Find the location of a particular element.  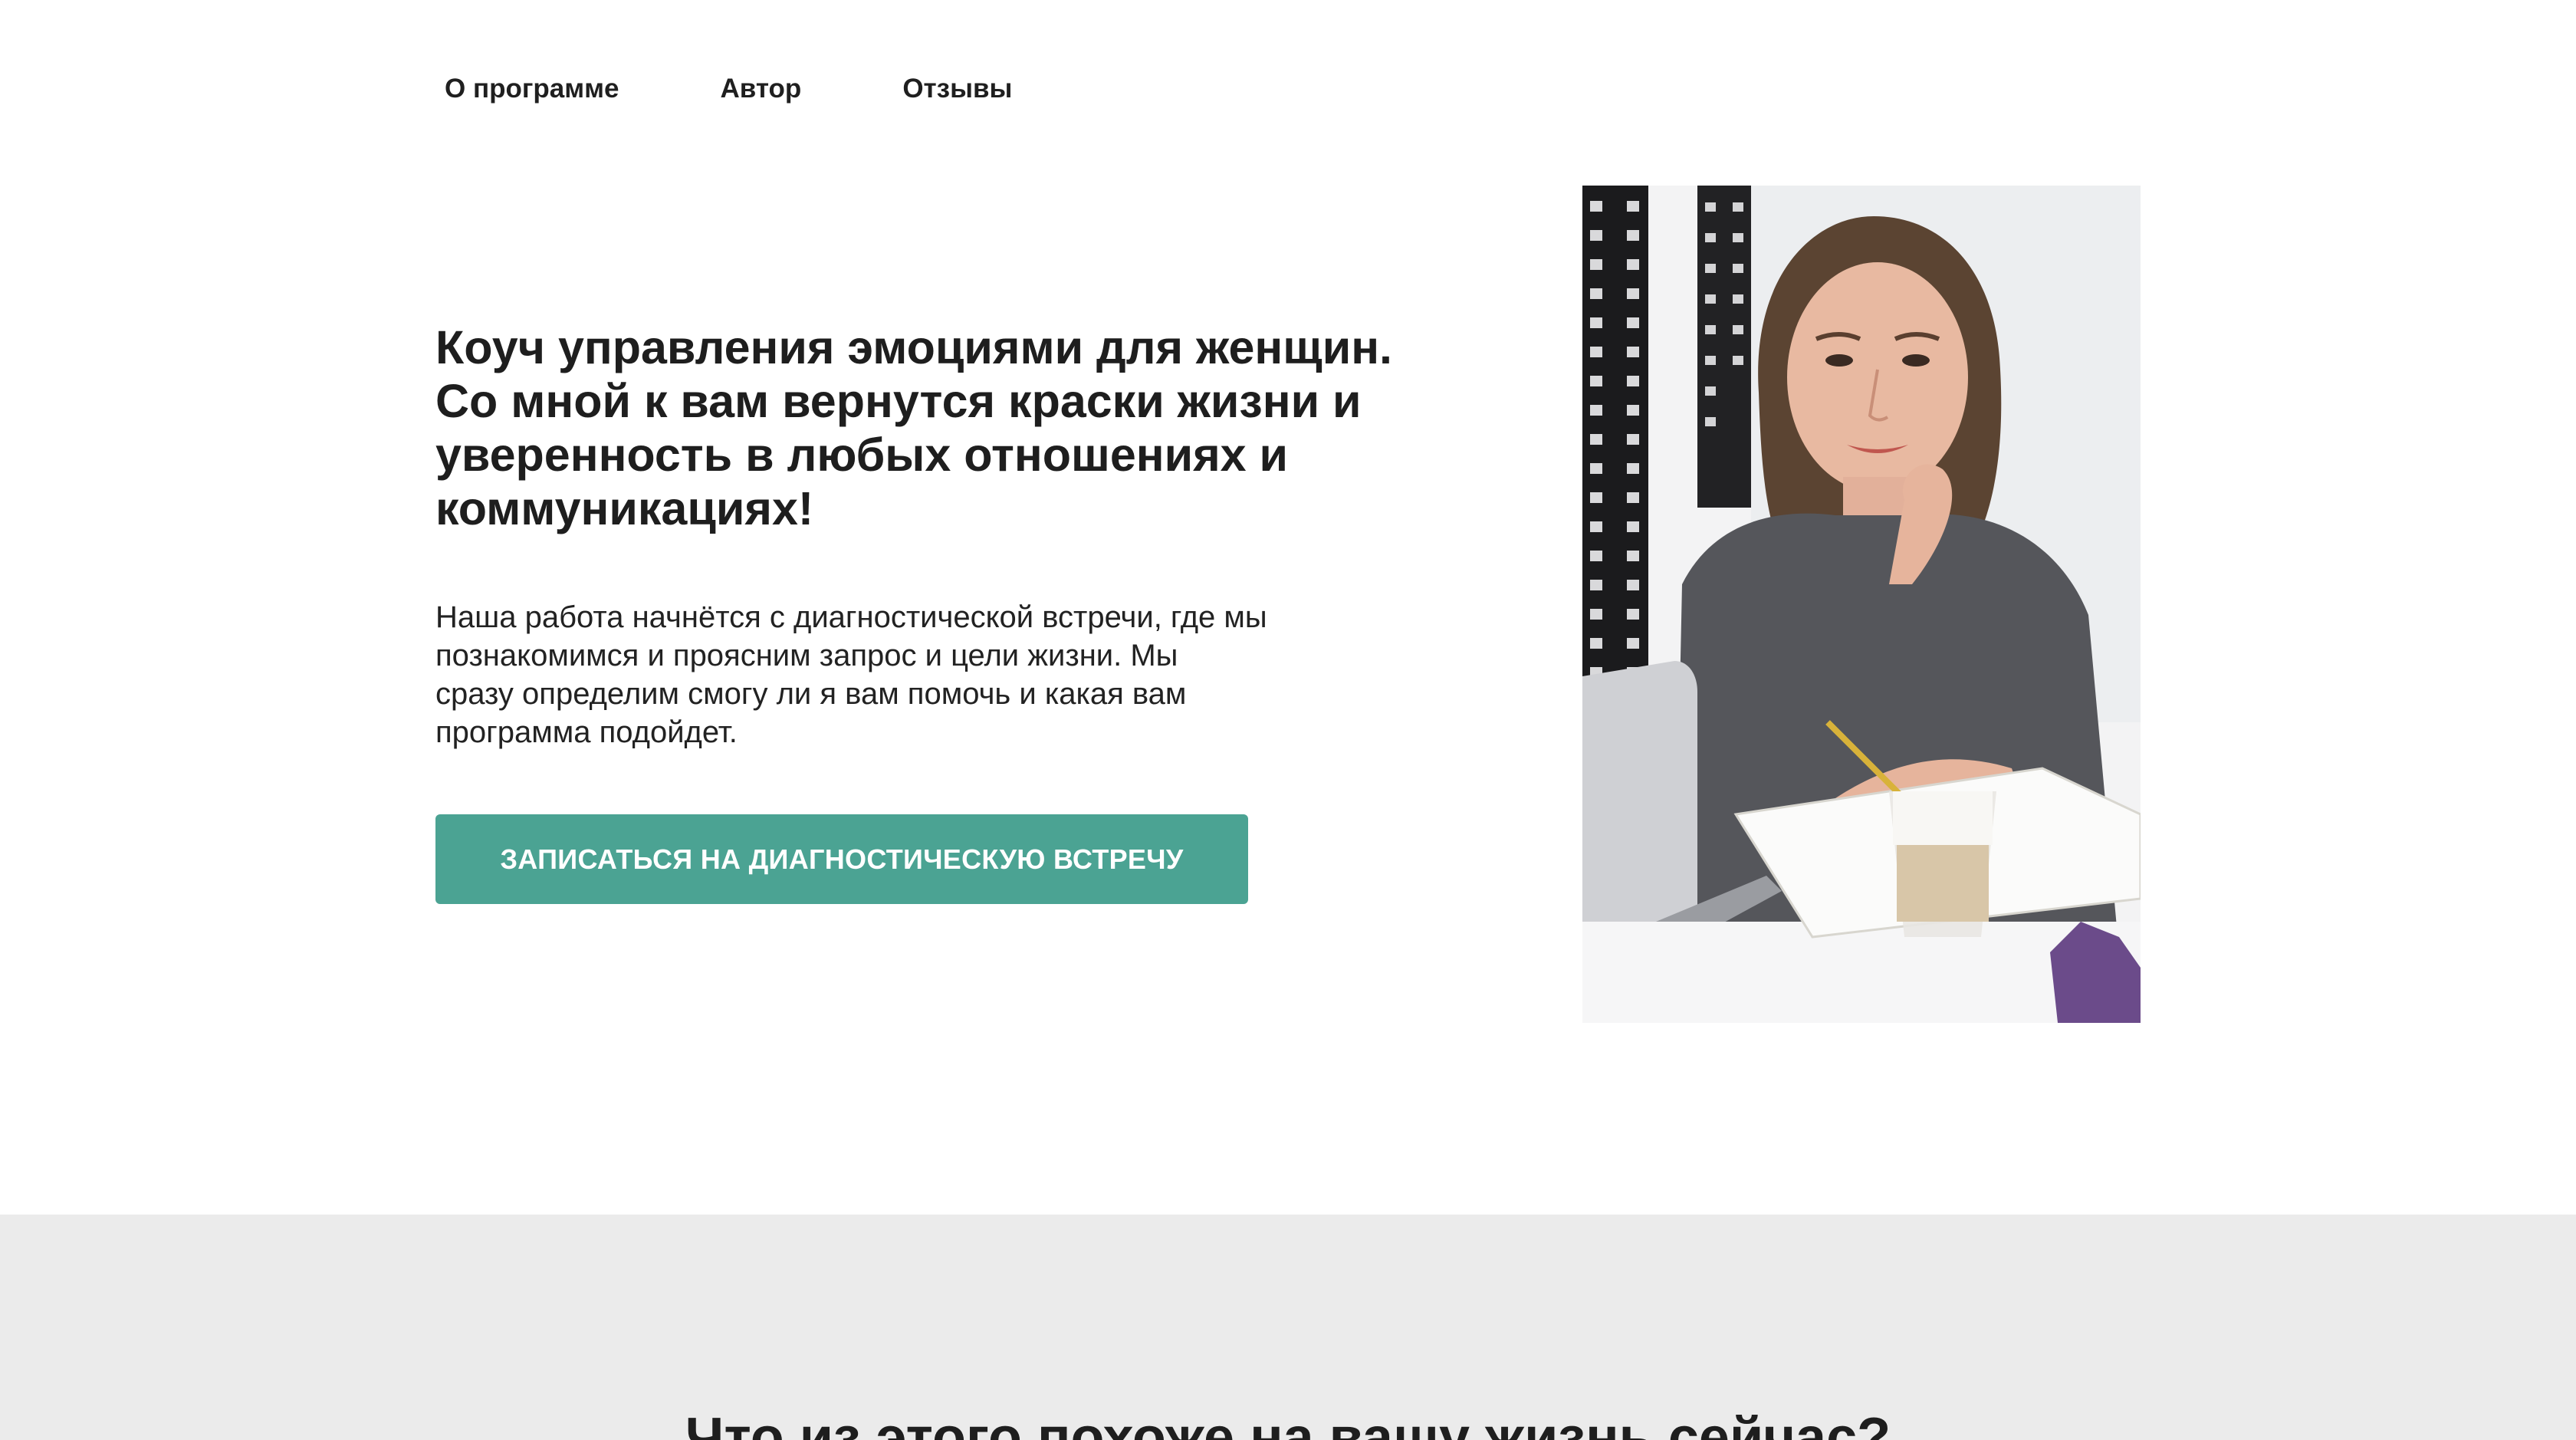

book-diagnostic-button: ЗАПИСАТЬСЯ НА ДИАГНОСТИЧЕСКУЮ ВСТРЕЧУ is located at coordinates (842, 859).